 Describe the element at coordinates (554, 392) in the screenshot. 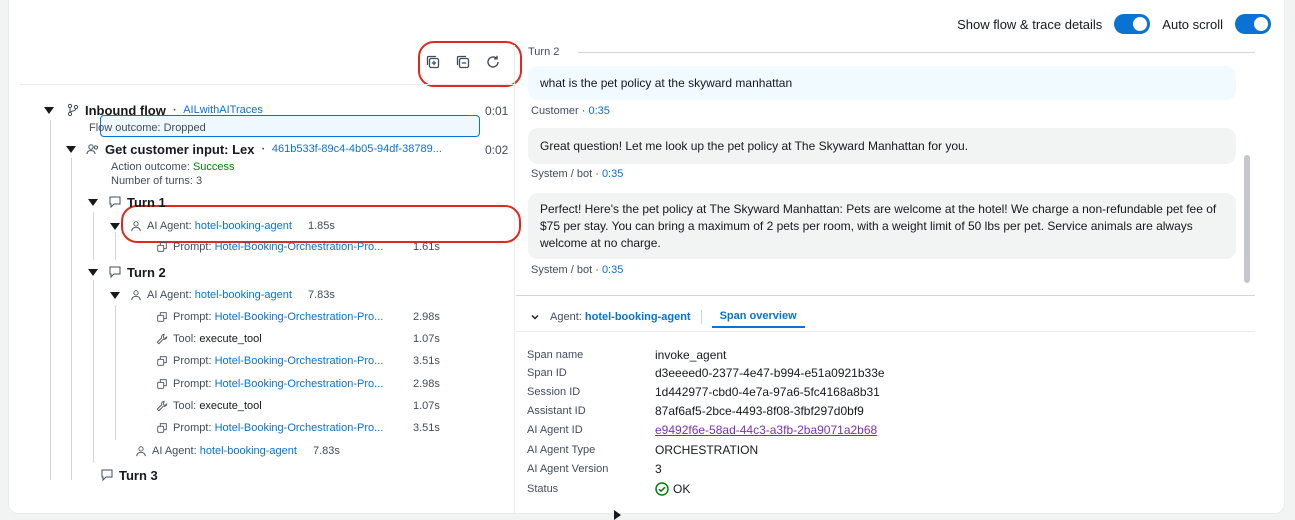

I see `detail-key: Session ID` at that location.